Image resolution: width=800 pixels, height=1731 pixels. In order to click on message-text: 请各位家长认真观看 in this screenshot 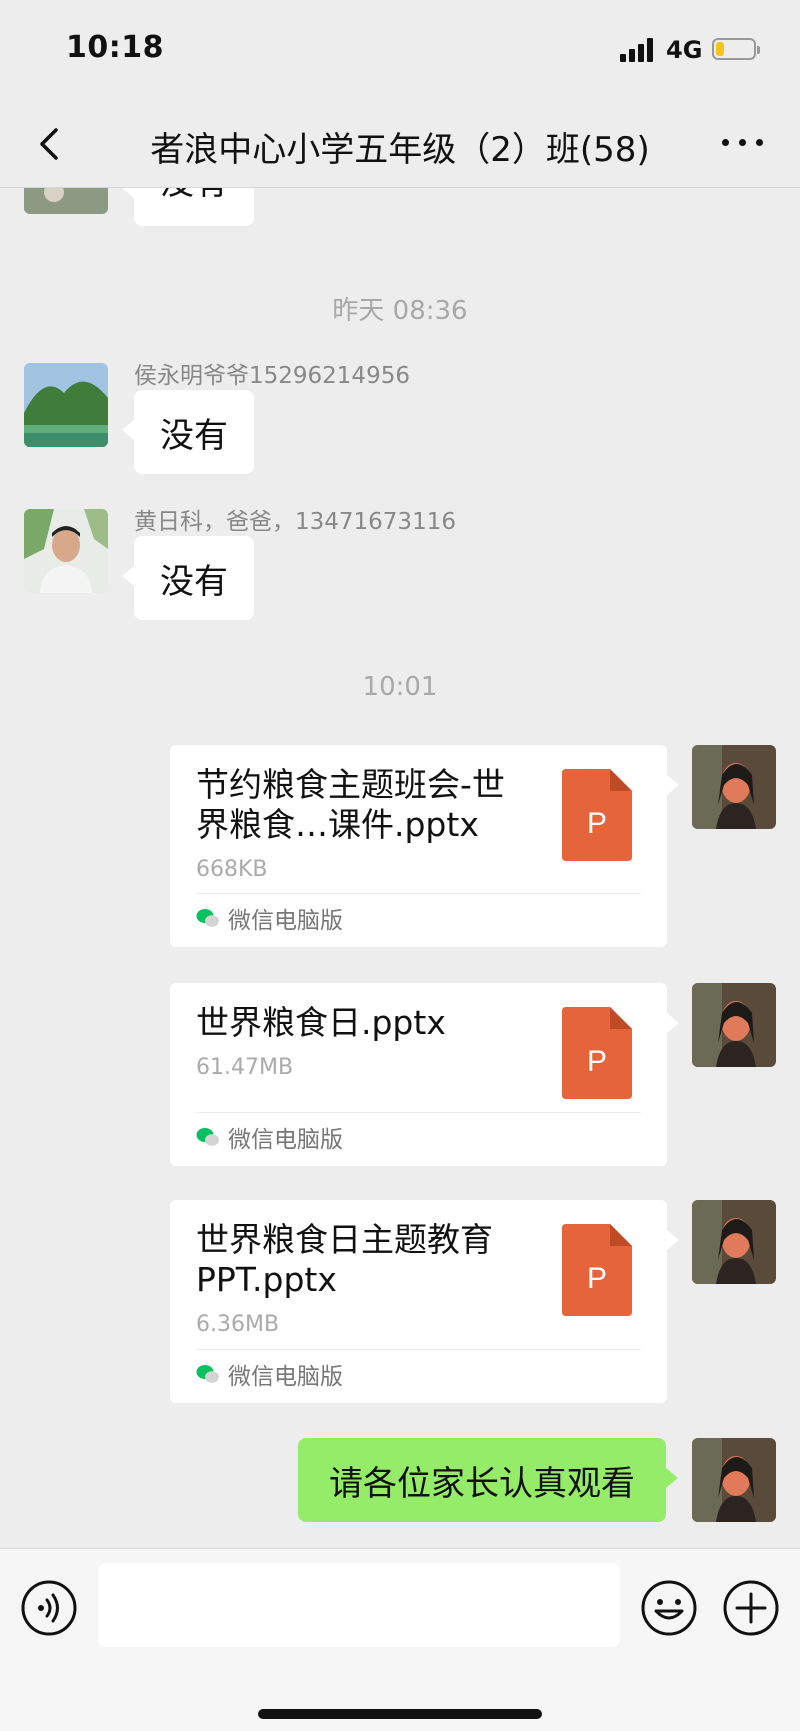, I will do `click(482, 1483)`.